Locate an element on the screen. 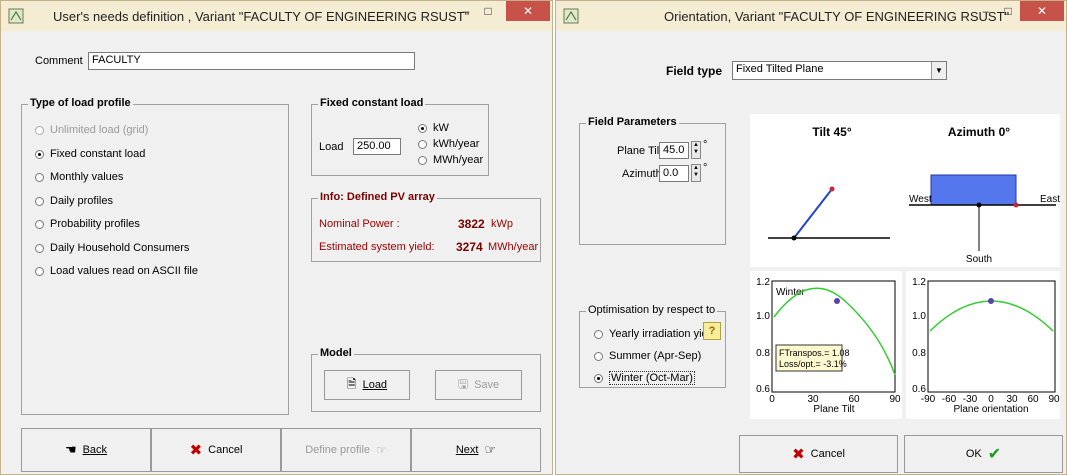  next-button: Next ☞ is located at coordinates (476, 450).